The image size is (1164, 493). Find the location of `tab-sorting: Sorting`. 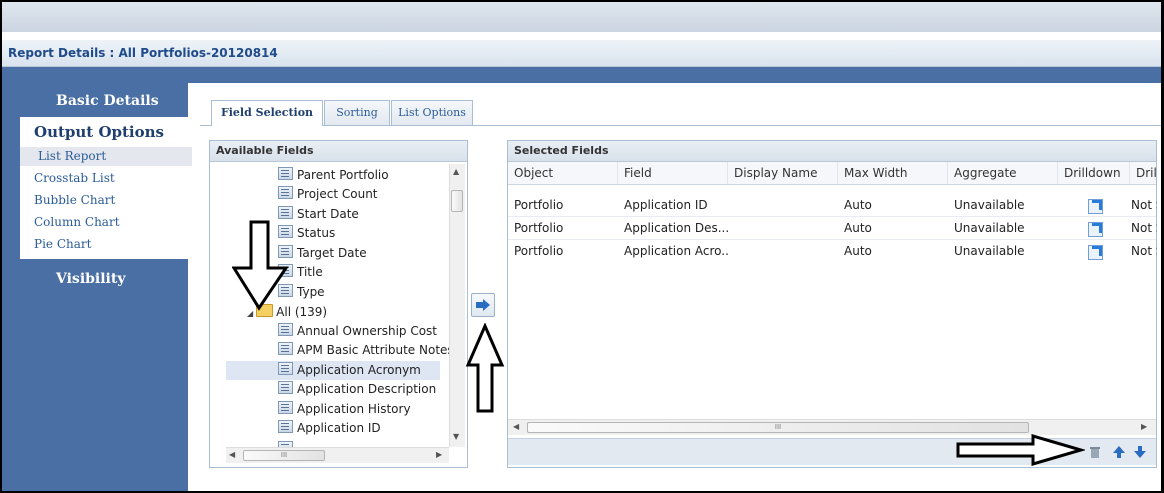

tab-sorting: Sorting is located at coordinates (357, 112).